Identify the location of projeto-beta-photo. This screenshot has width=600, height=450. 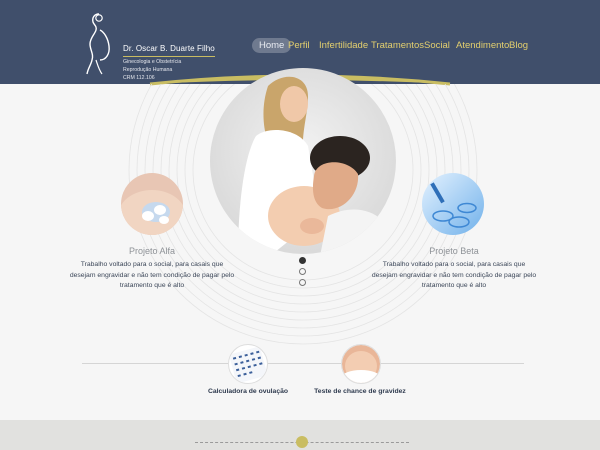
(453, 204).